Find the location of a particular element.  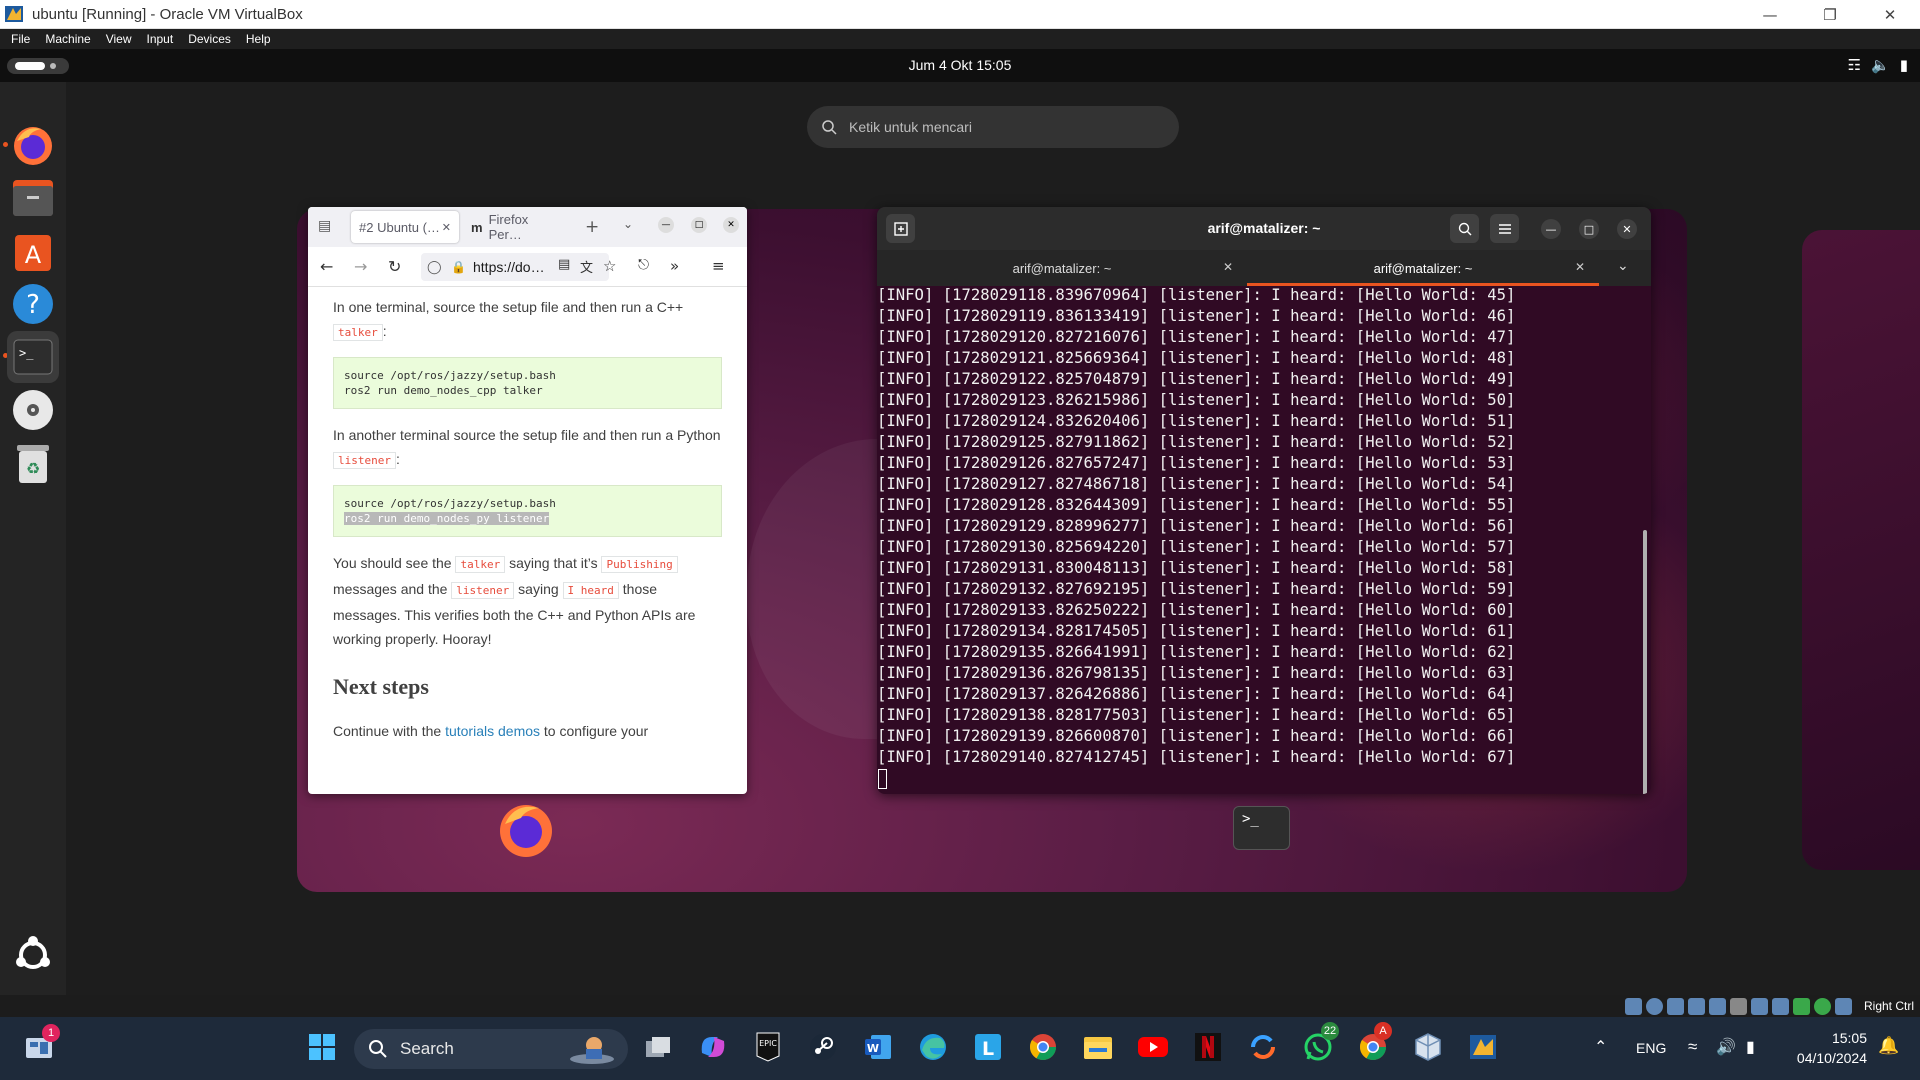

mouse-integration-icon is located at coordinates (1822, 1006).